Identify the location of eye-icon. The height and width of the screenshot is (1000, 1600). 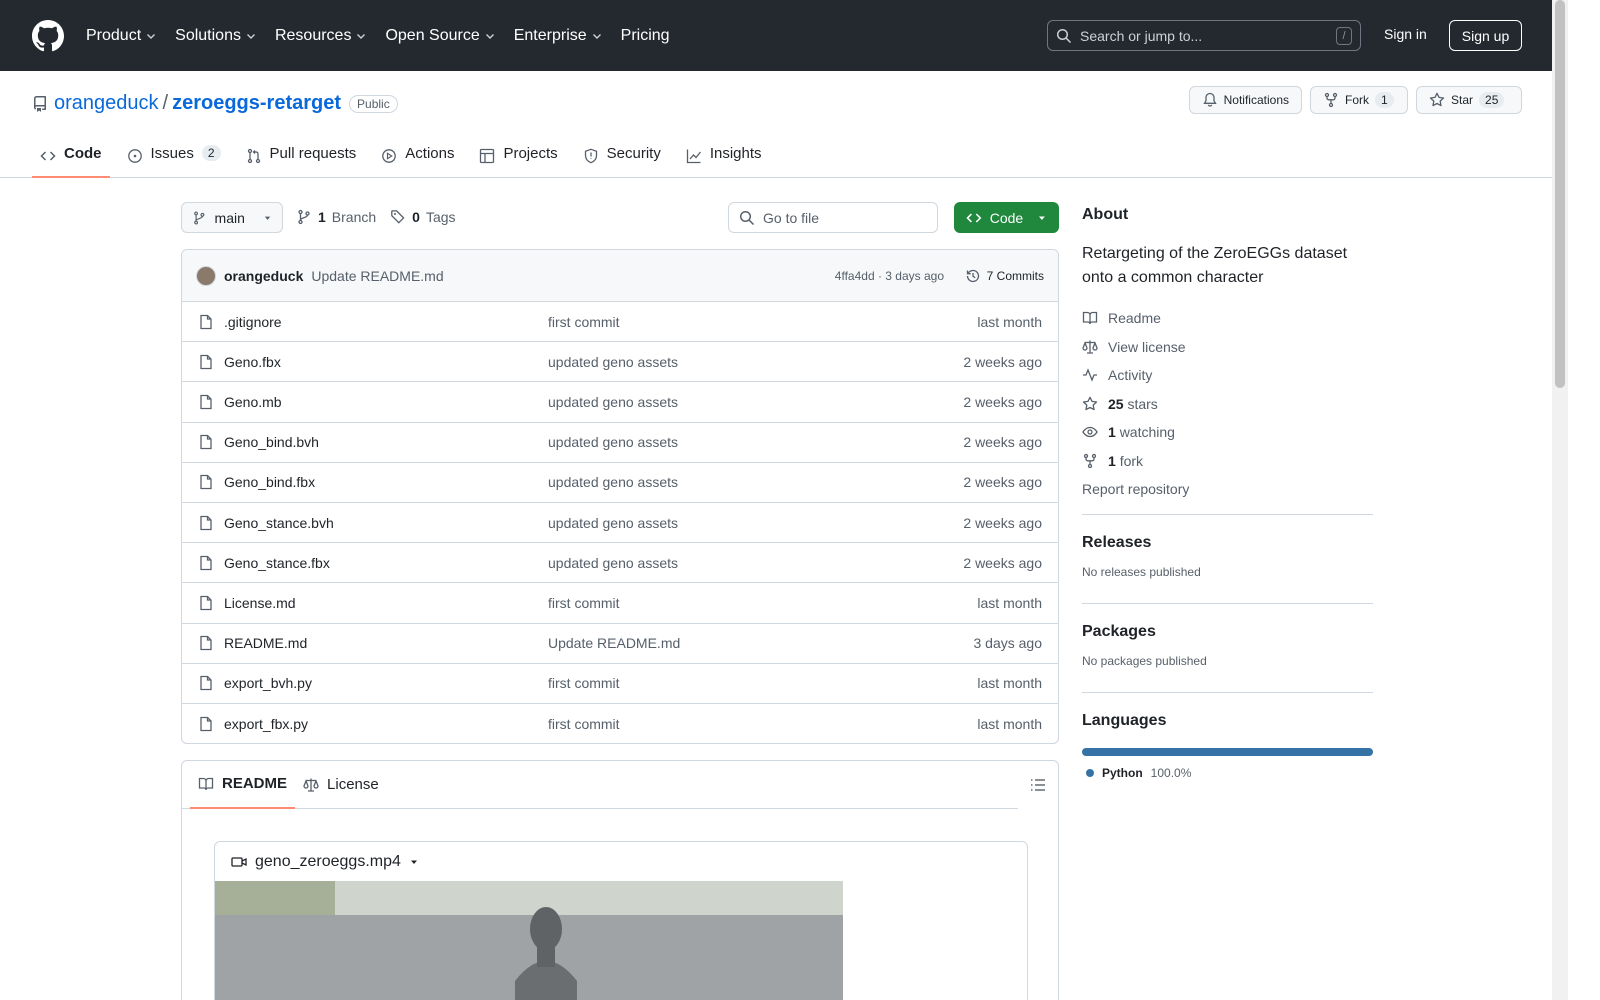
(1090, 432).